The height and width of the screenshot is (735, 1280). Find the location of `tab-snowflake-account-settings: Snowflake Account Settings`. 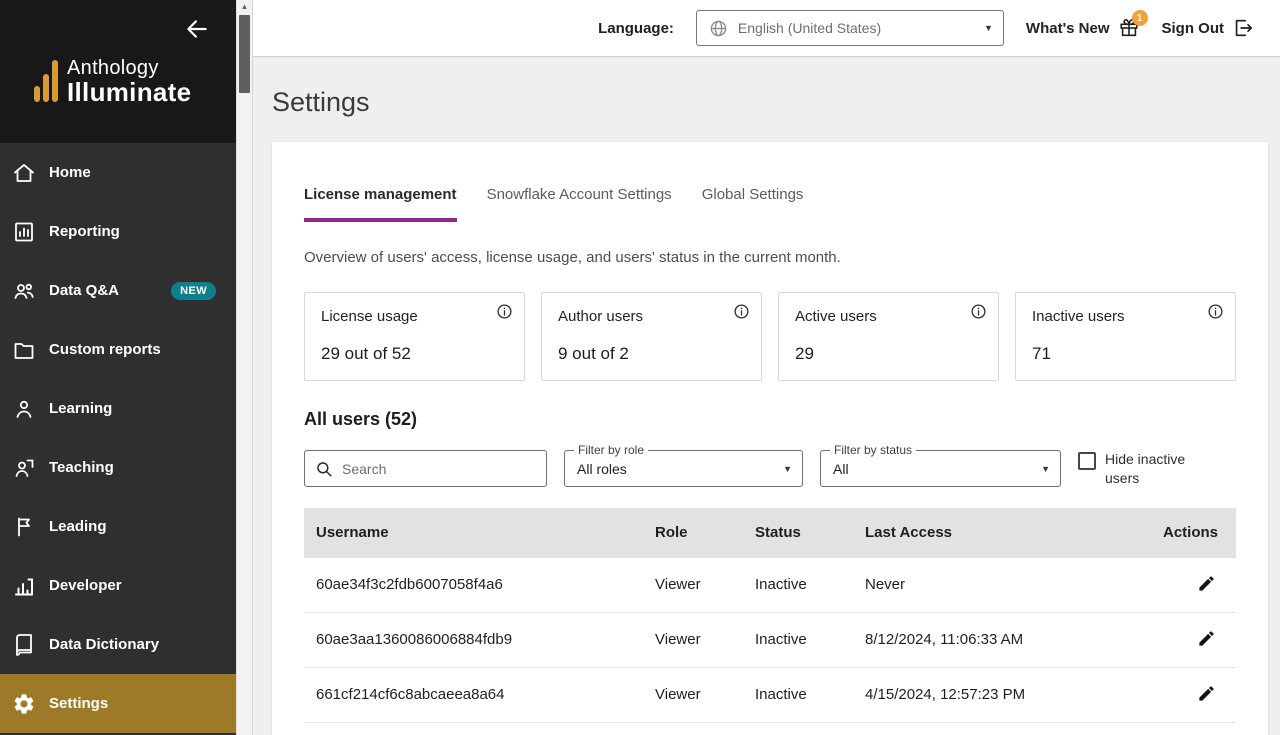

tab-snowflake-account-settings: Snowflake Account Settings is located at coordinates (579, 204).